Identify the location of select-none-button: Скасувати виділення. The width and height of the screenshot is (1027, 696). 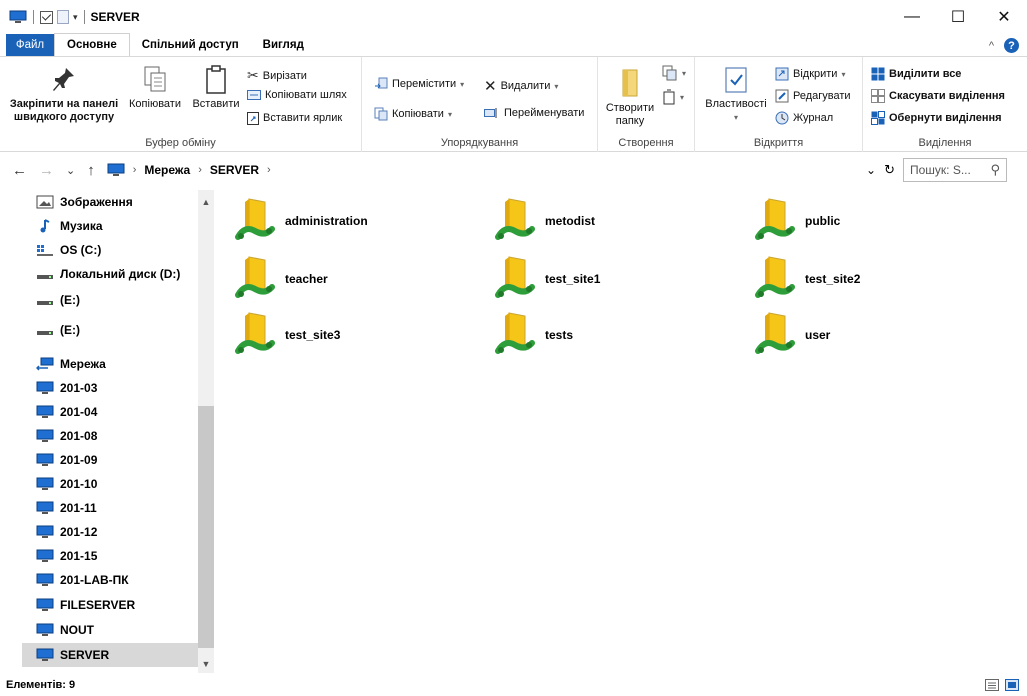
(938, 96).